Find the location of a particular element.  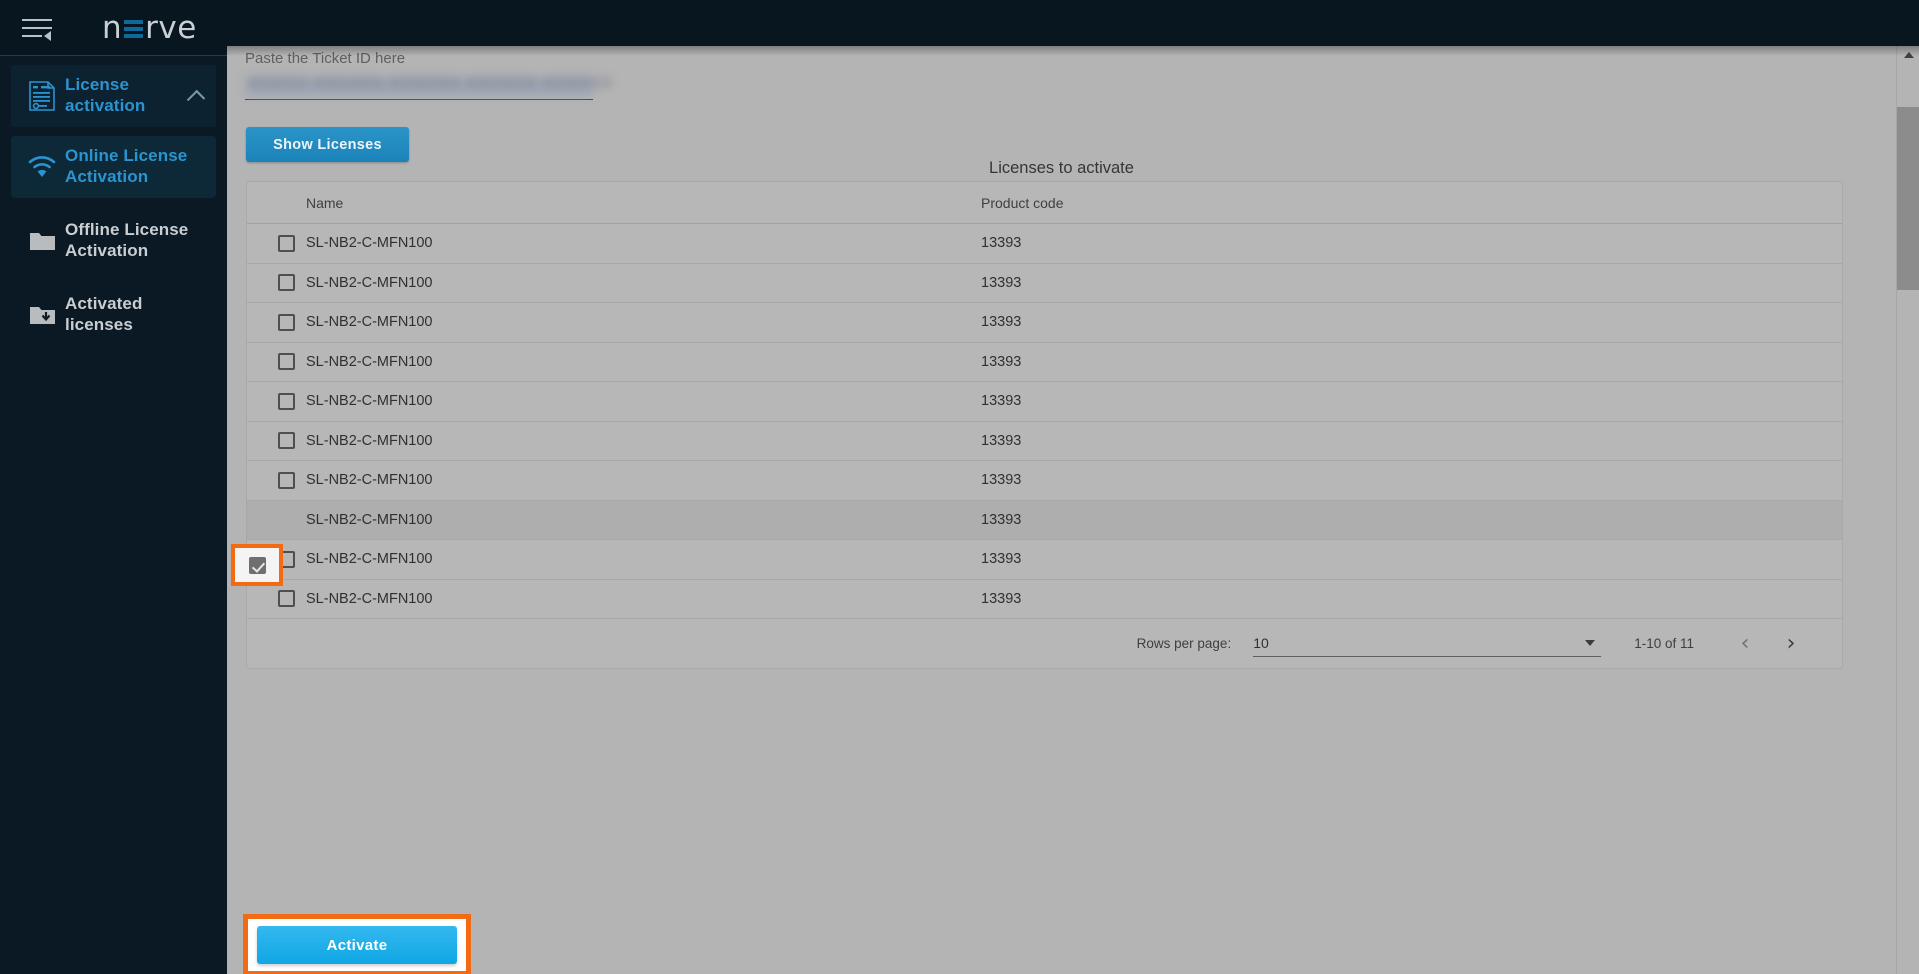

license-document-icon is located at coordinates (42, 96).